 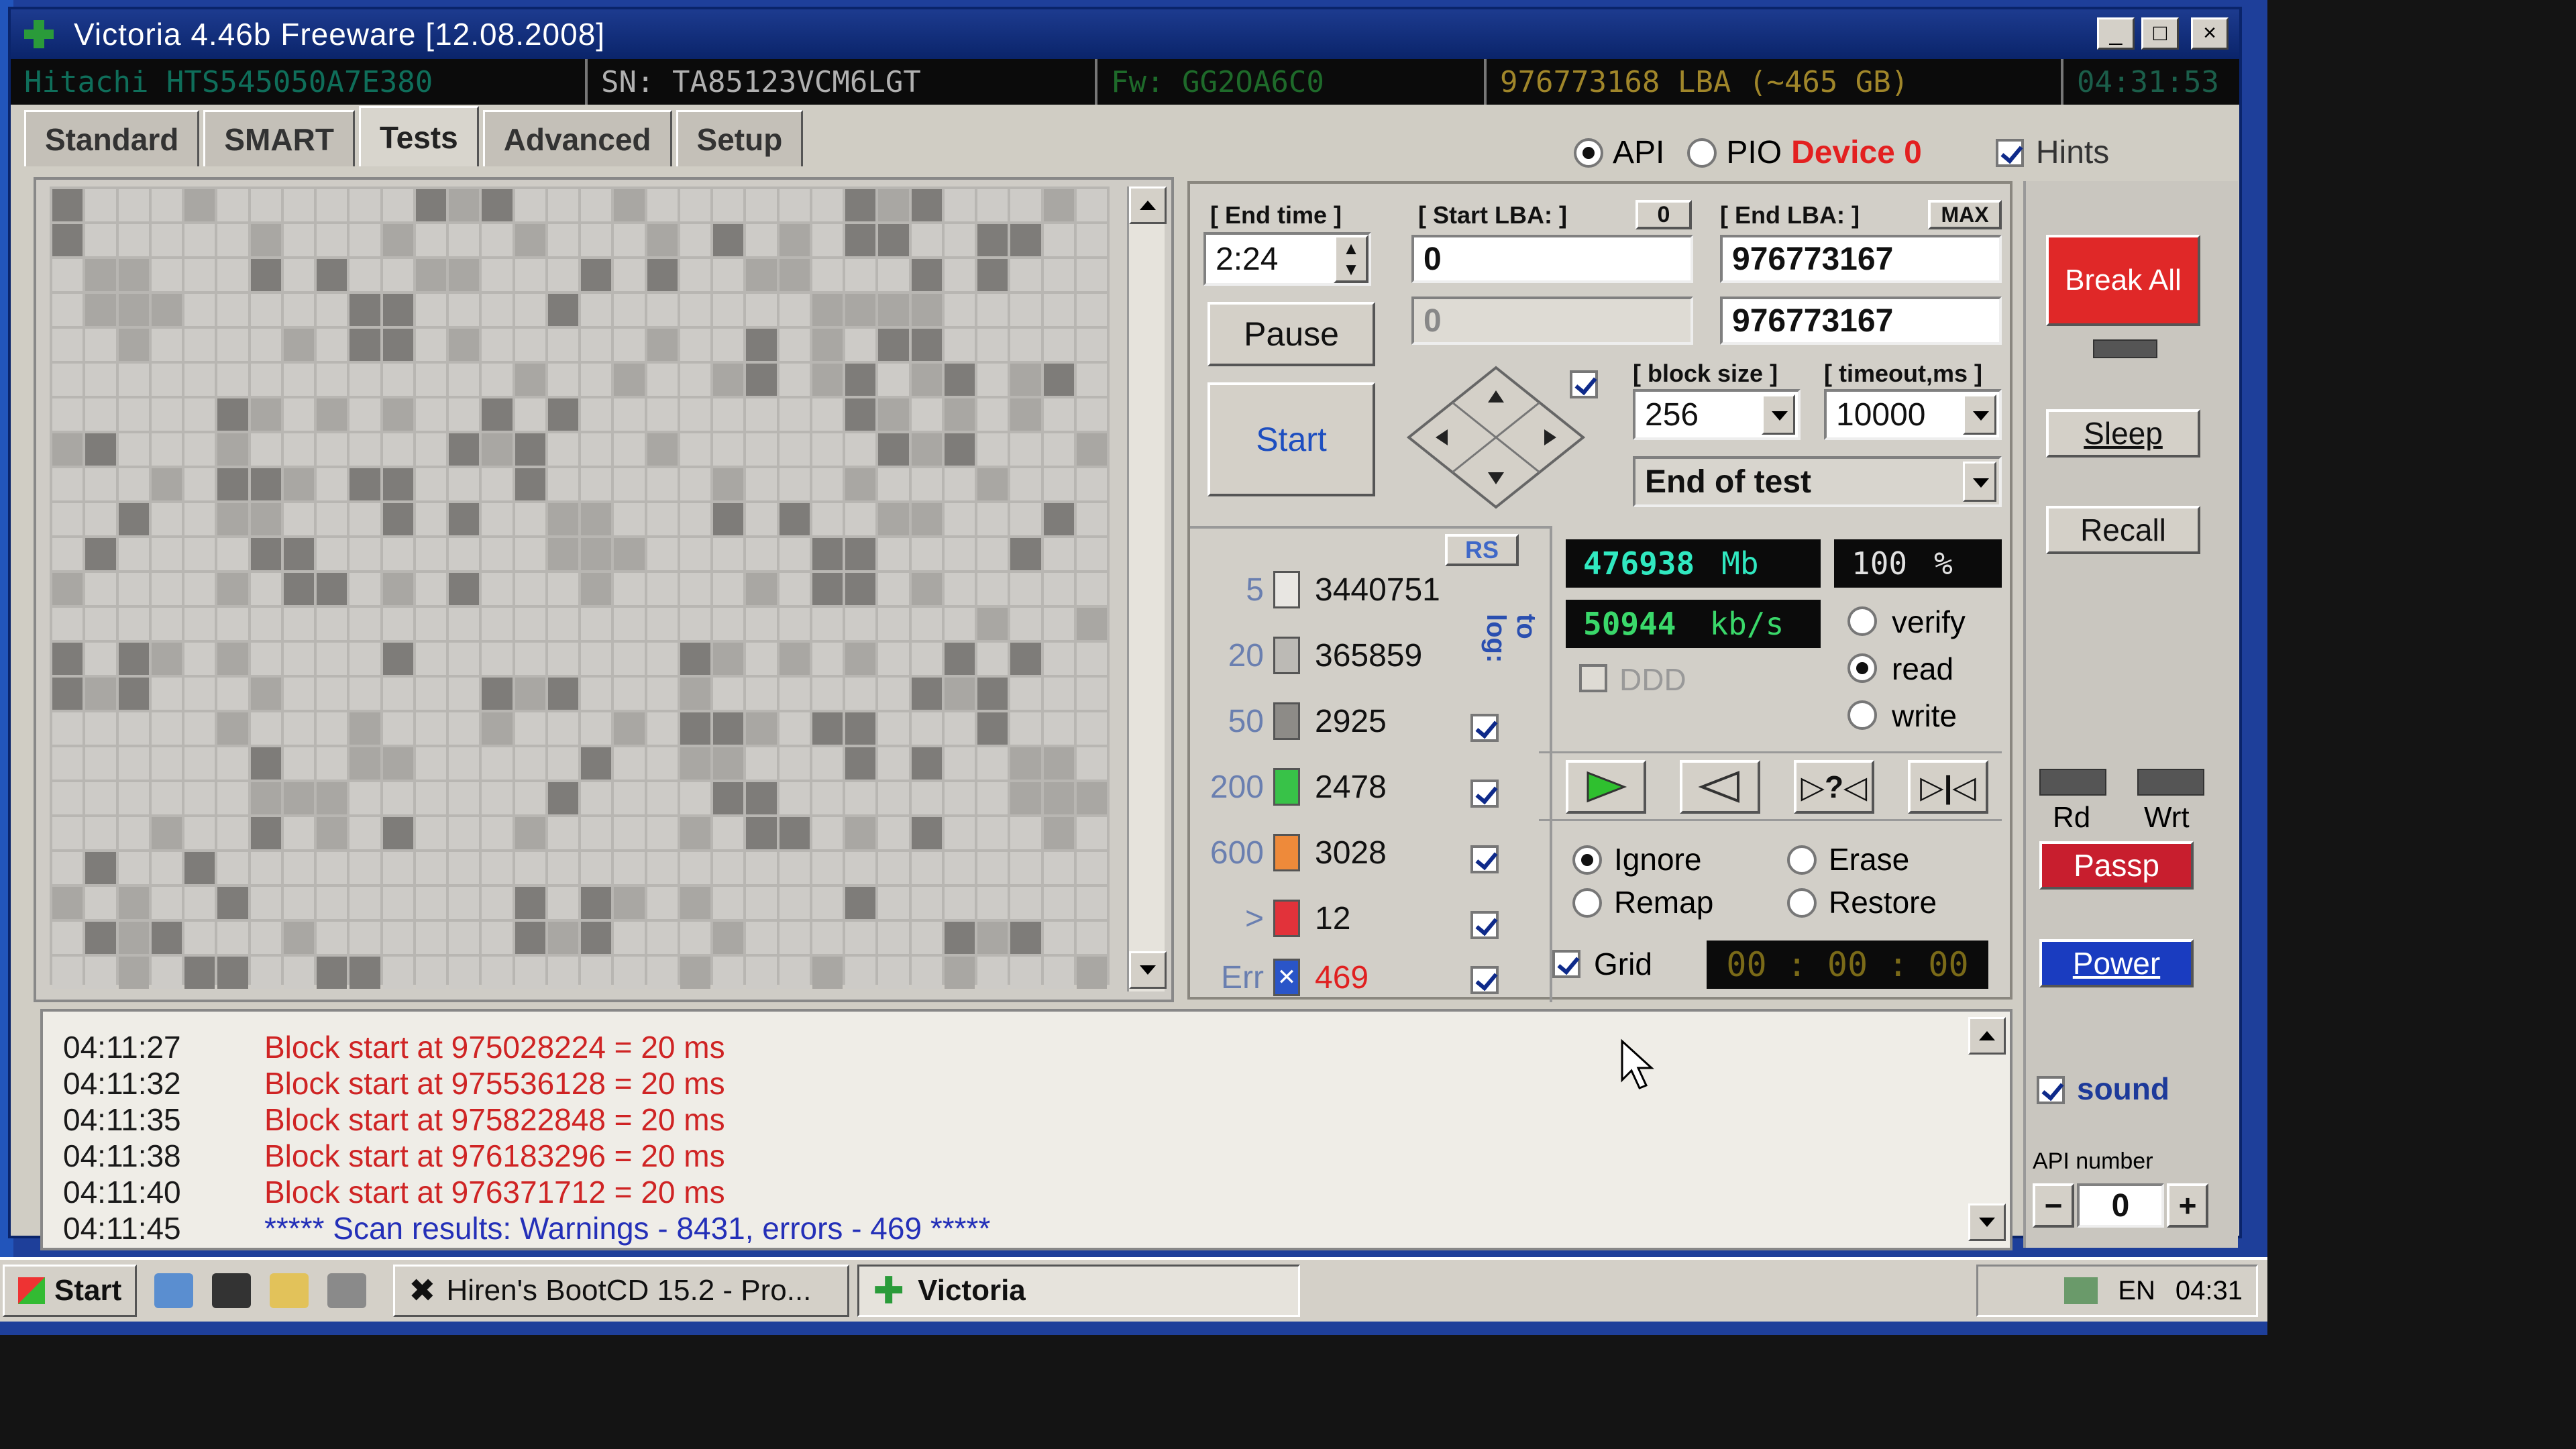 What do you see at coordinates (347, 1290) in the screenshot?
I see `drive-icon` at bounding box center [347, 1290].